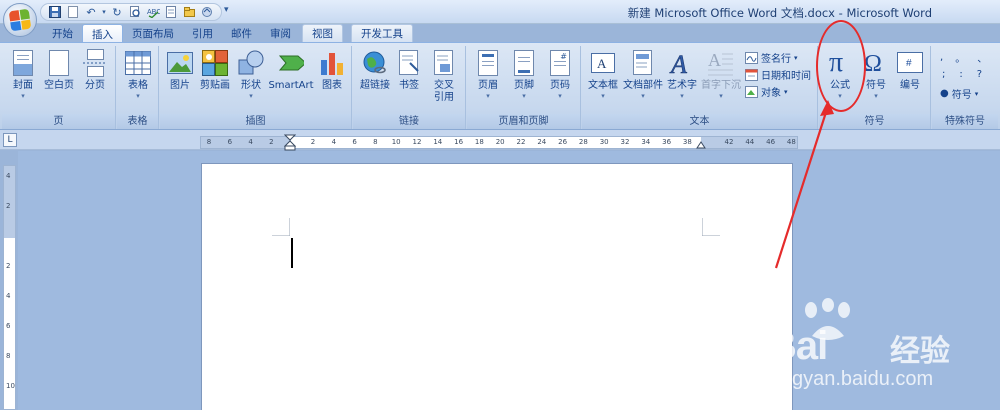 The image size is (1000, 410). Describe the element at coordinates (409, 85) in the screenshot. I see `bookmark-label: 书签` at that location.